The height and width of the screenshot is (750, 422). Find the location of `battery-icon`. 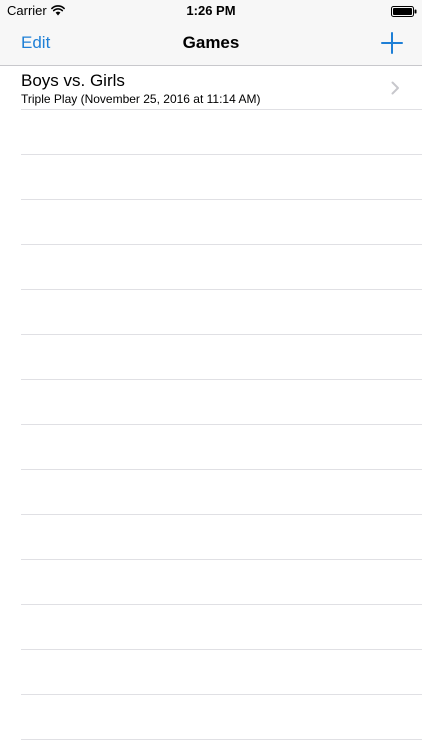

battery-icon is located at coordinates (404, 11).